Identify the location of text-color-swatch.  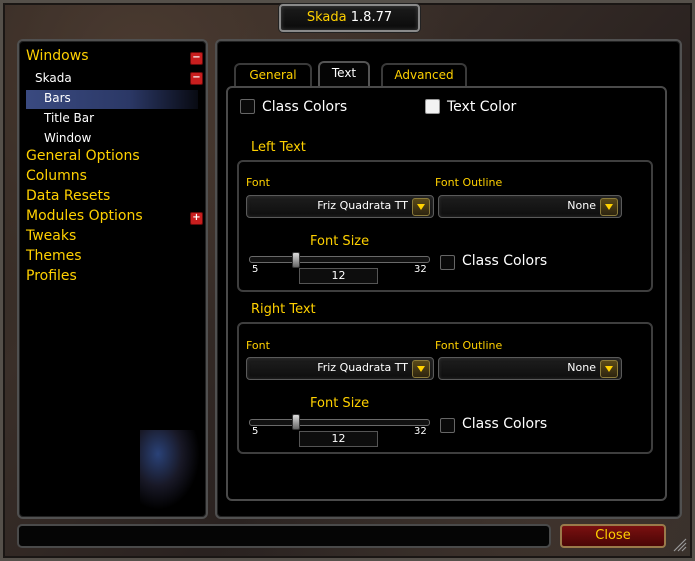
(432, 106).